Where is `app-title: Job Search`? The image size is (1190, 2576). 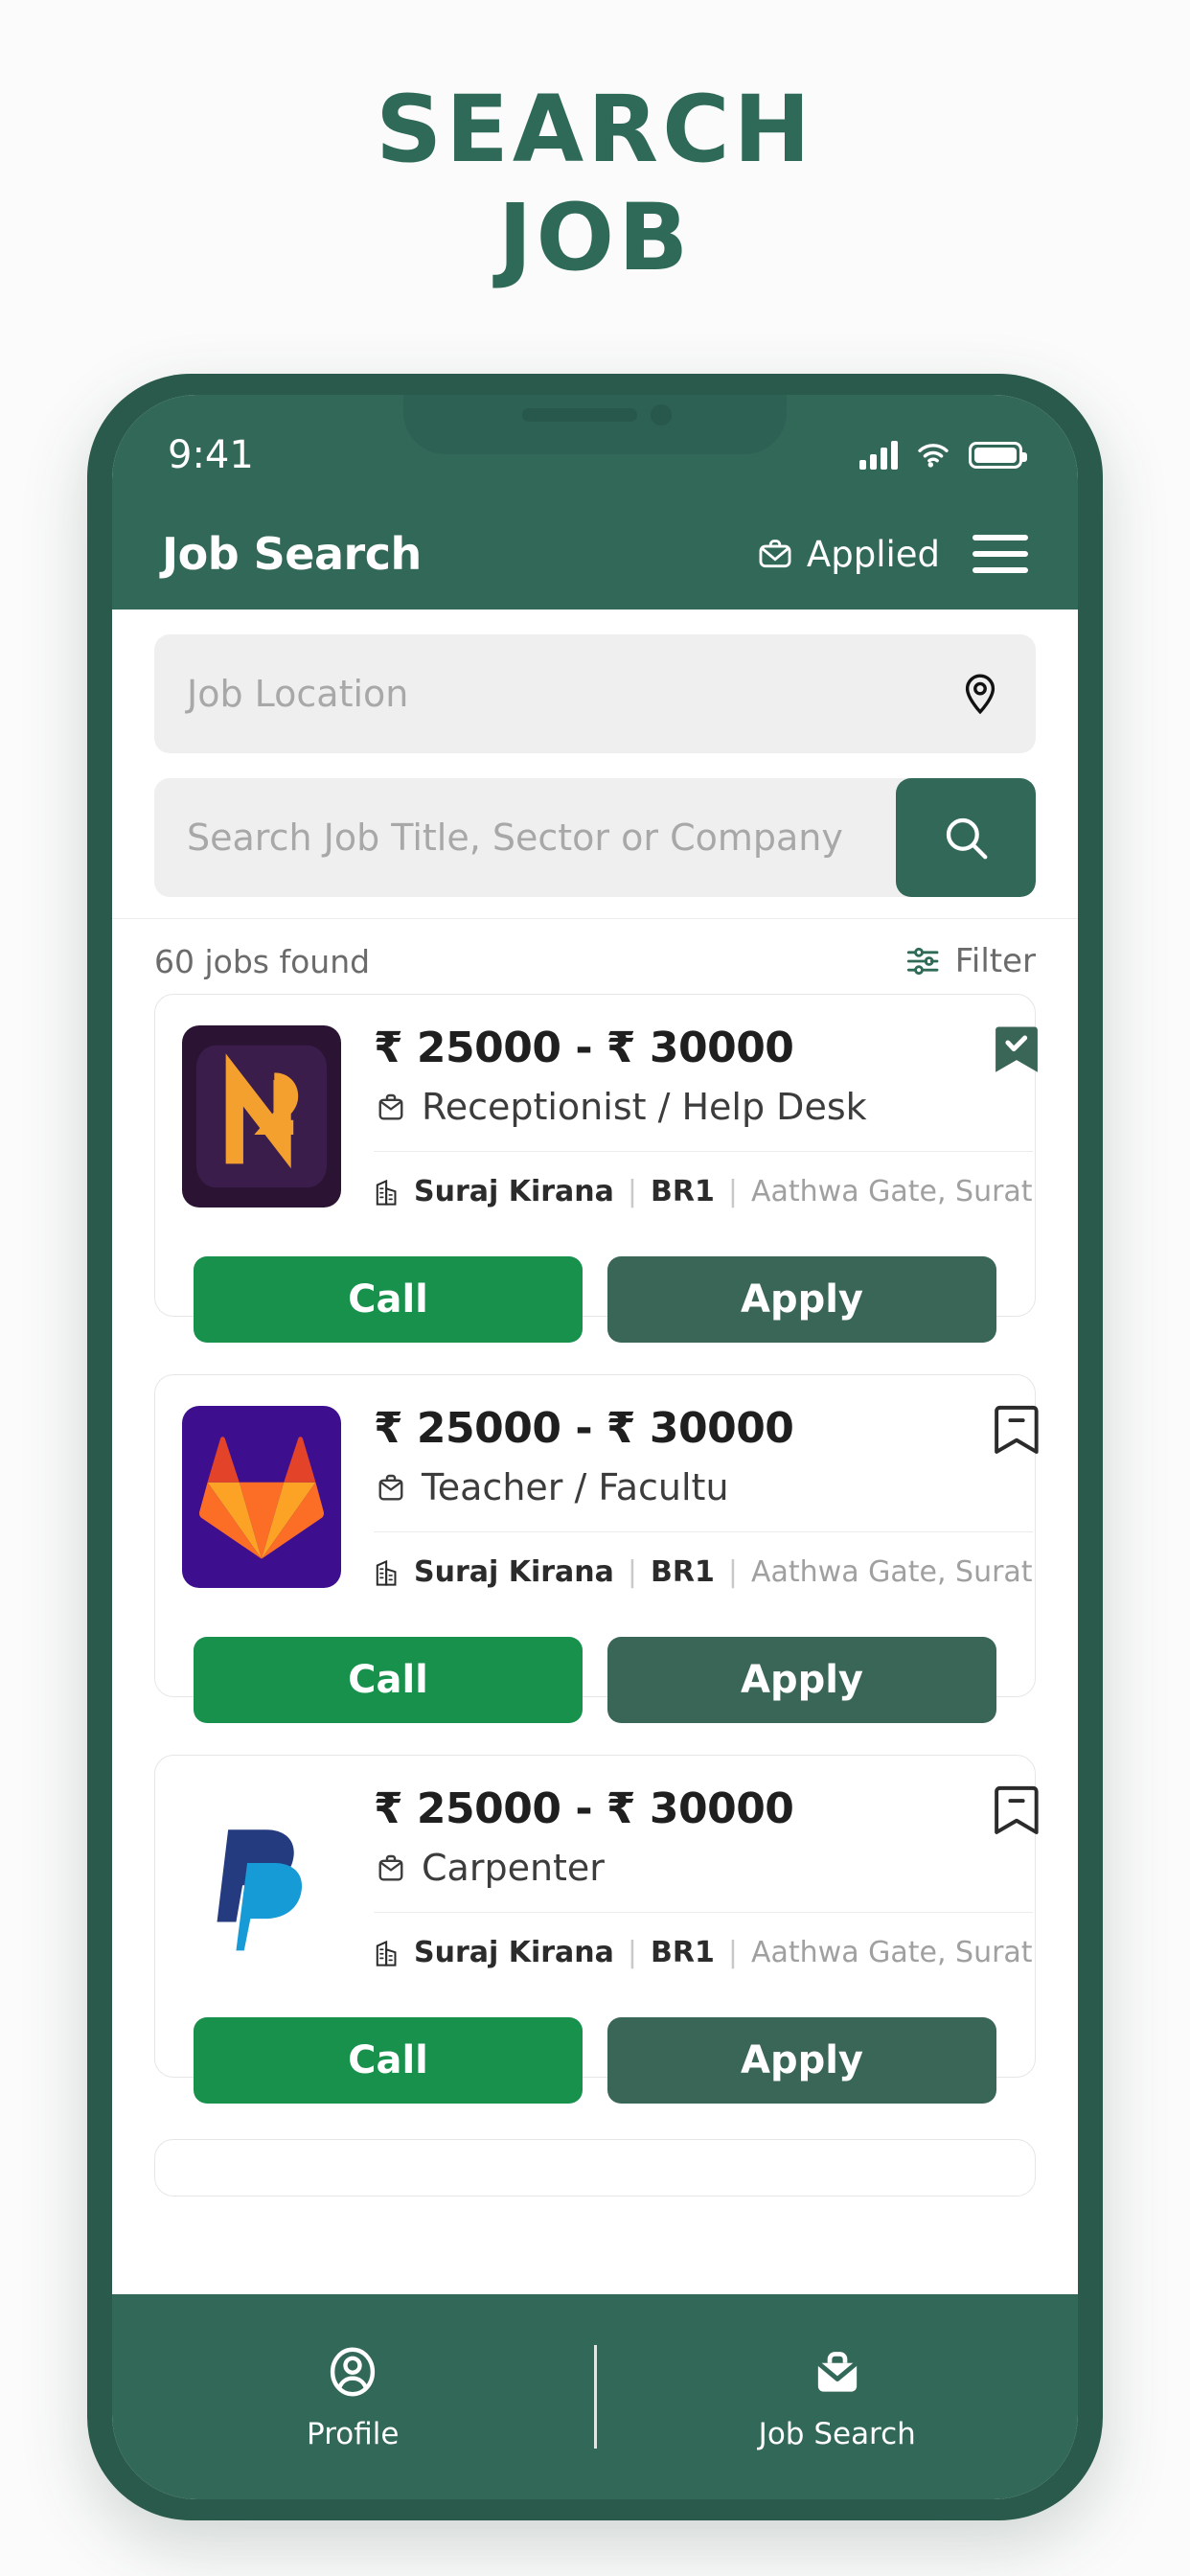 app-title: Job Search is located at coordinates (292, 554).